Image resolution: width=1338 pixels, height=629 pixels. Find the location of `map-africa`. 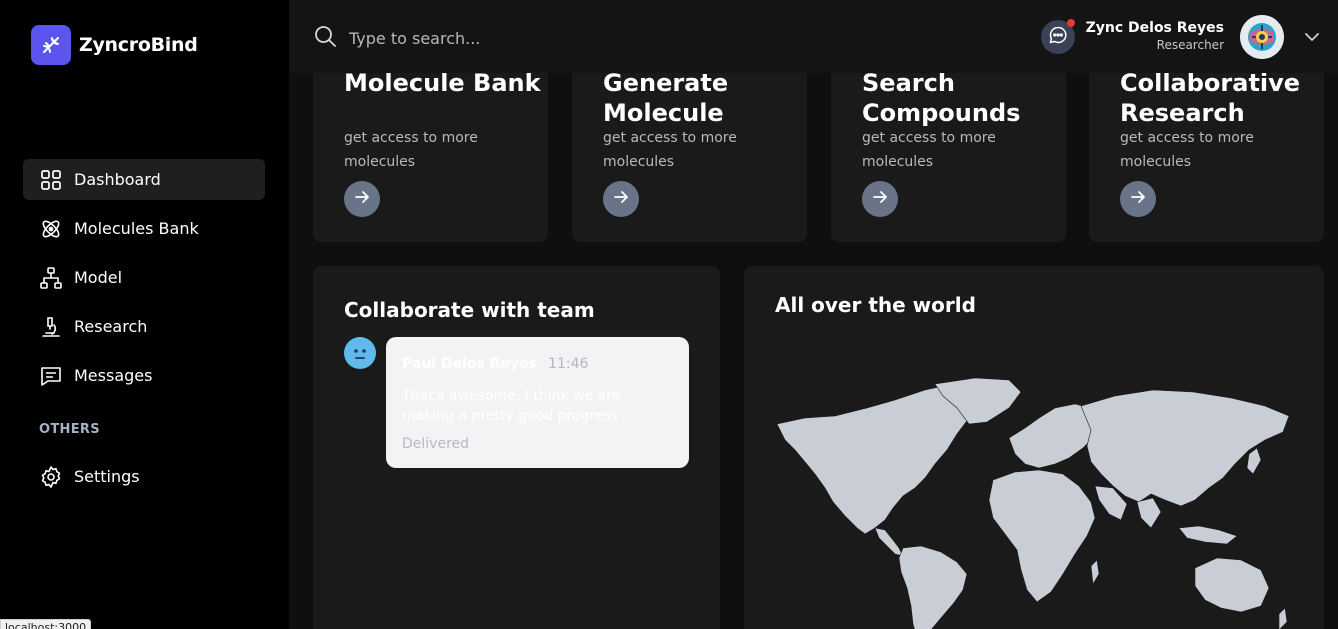

map-africa is located at coordinates (1042, 536).